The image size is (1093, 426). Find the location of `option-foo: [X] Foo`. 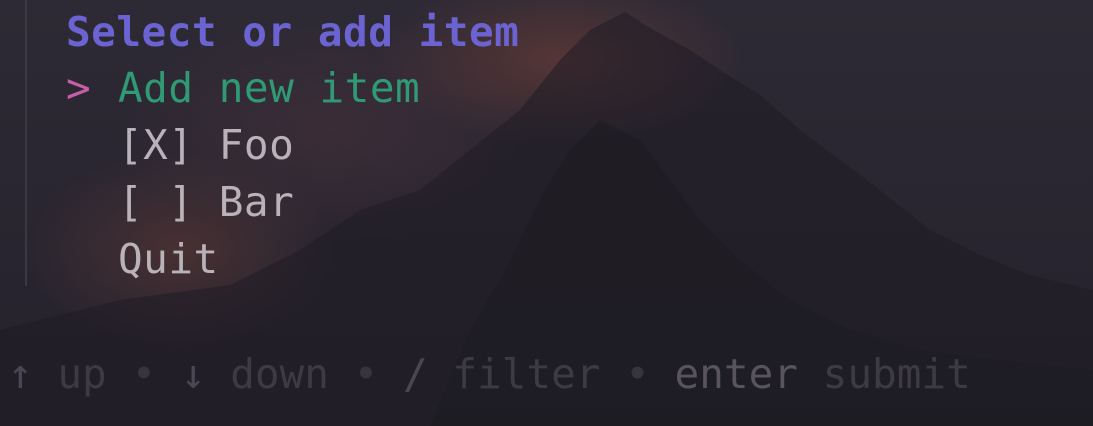

option-foo: [X] Foo is located at coordinates (206, 145).